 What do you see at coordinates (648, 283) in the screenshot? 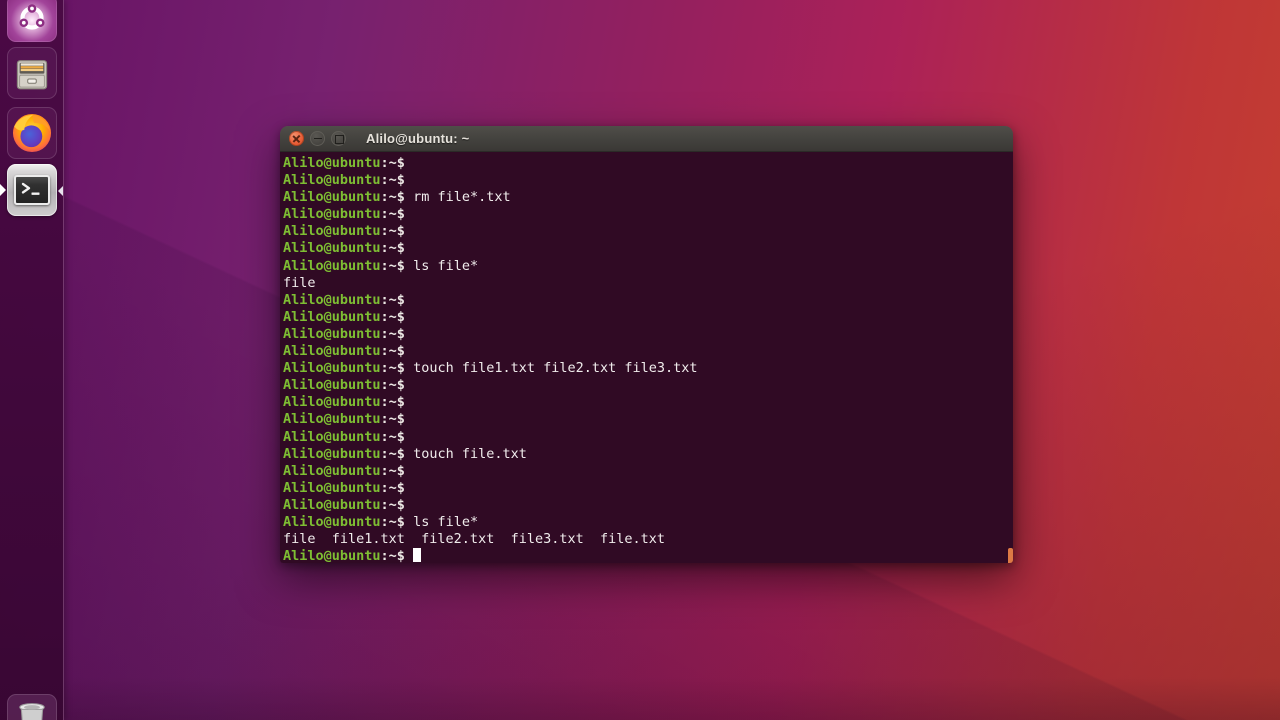
I see `terminal-output-line: file` at bounding box center [648, 283].